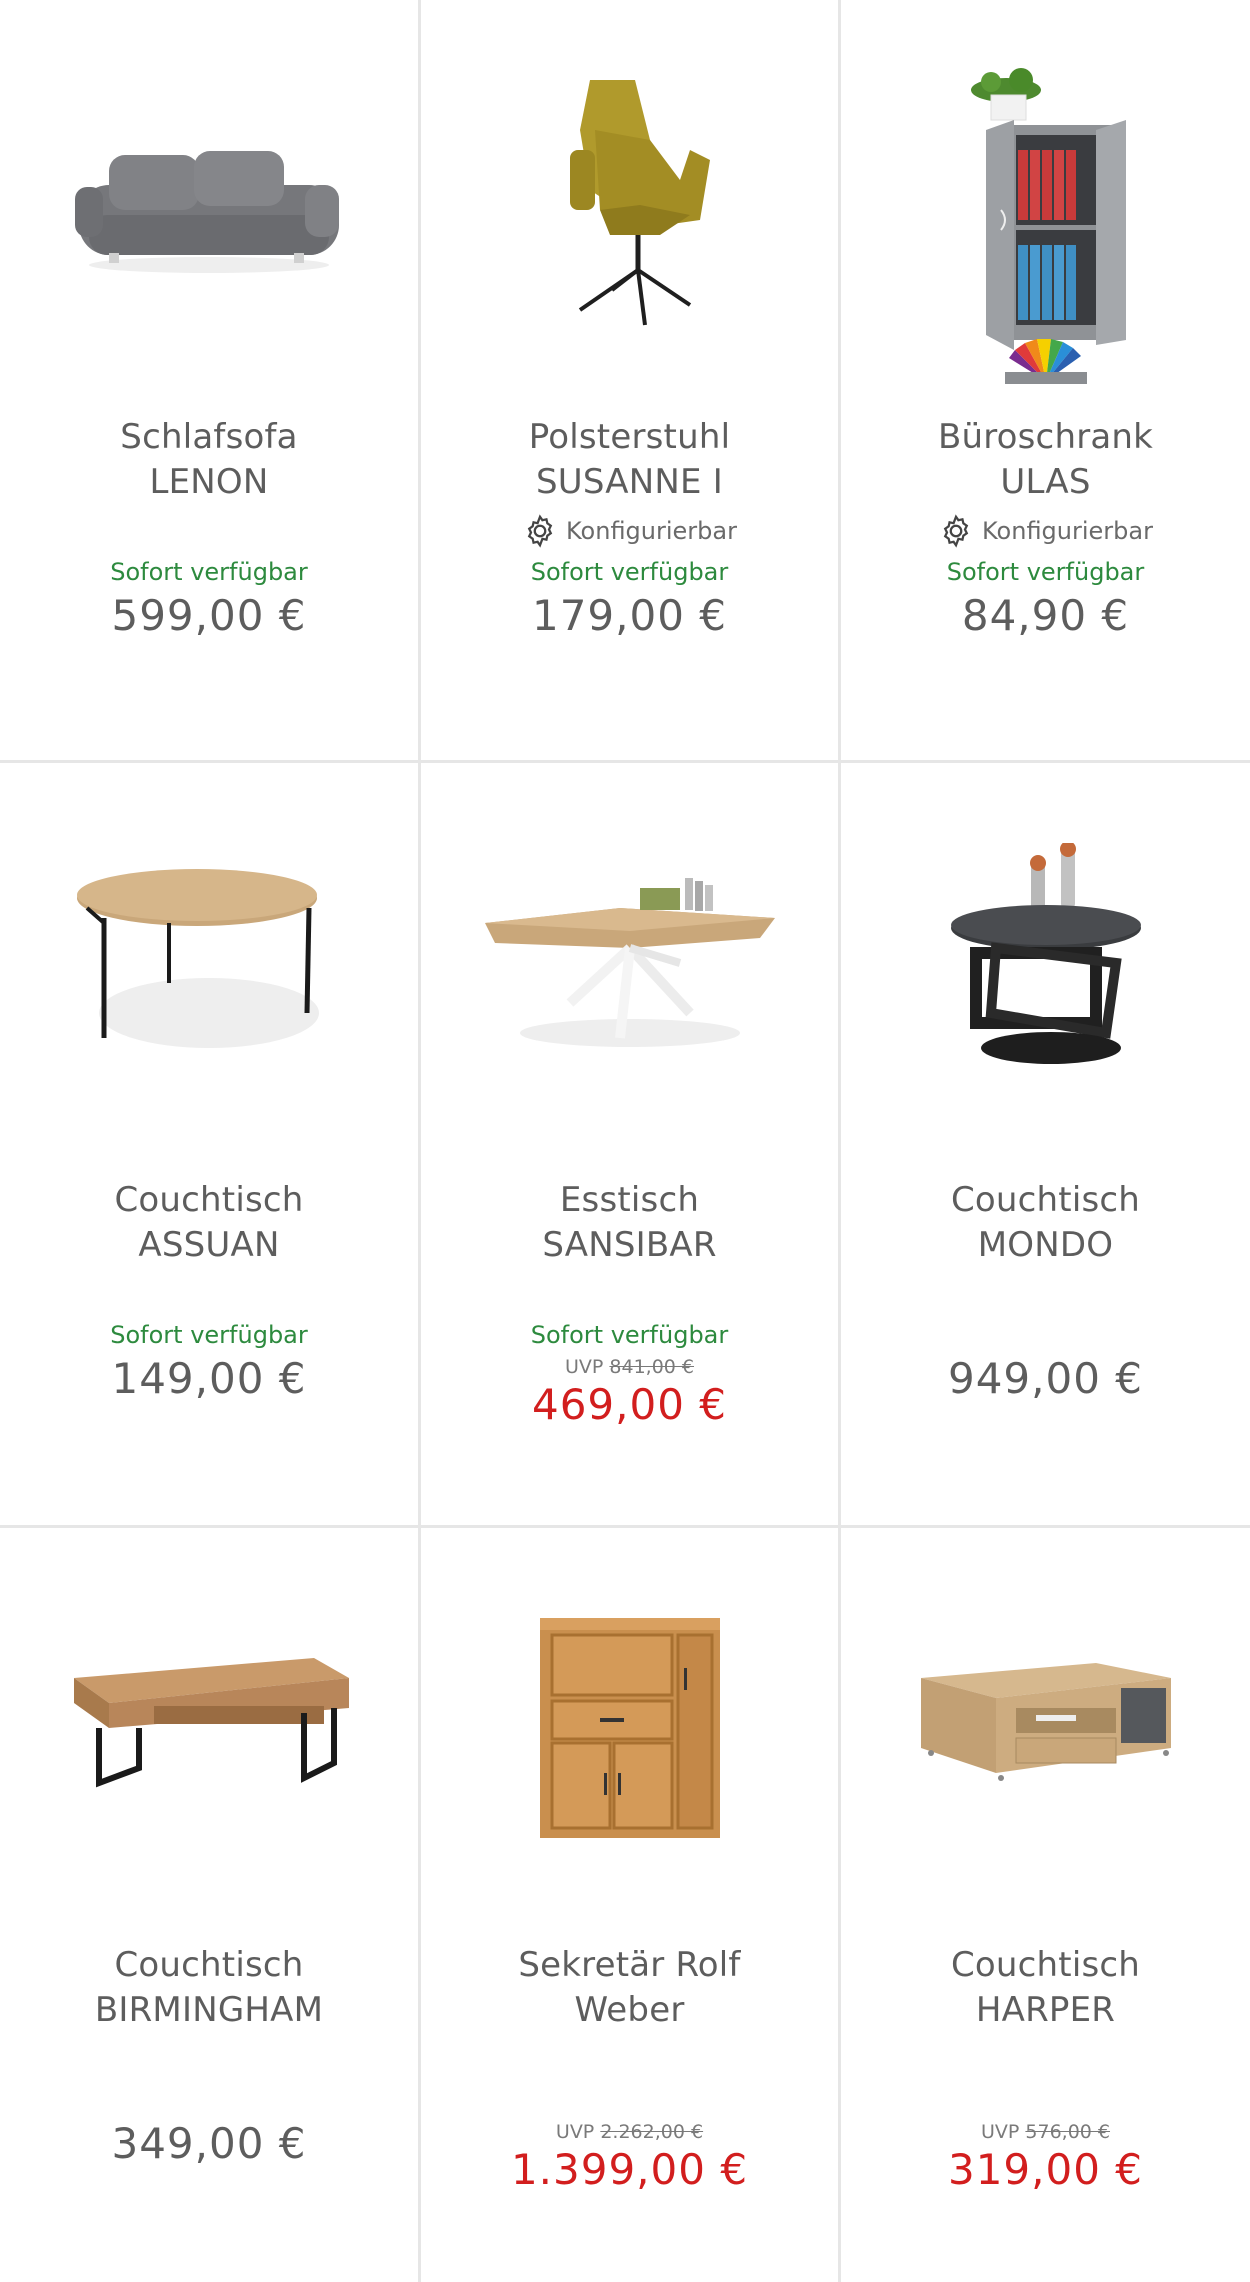 Image resolution: width=1250 pixels, height=2282 pixels. I want to click on product-title-line1: Sekretär Rolf, so click(629, 1965).